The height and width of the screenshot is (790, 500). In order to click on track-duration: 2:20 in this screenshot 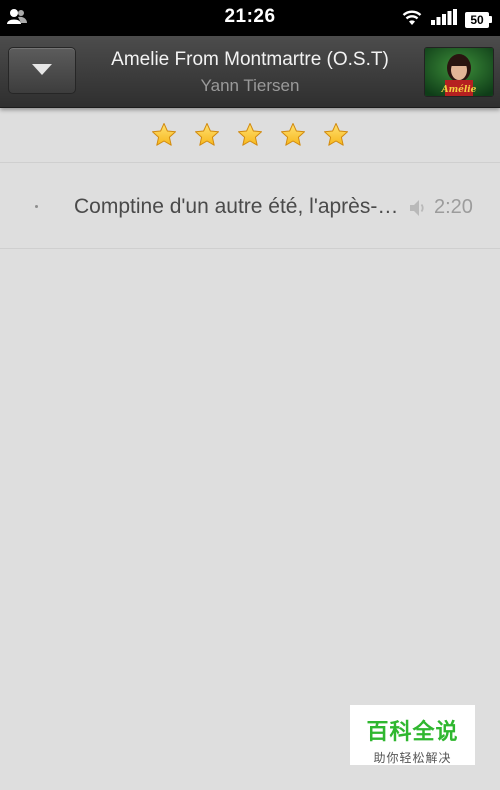, I will do `click(453, 207)`.